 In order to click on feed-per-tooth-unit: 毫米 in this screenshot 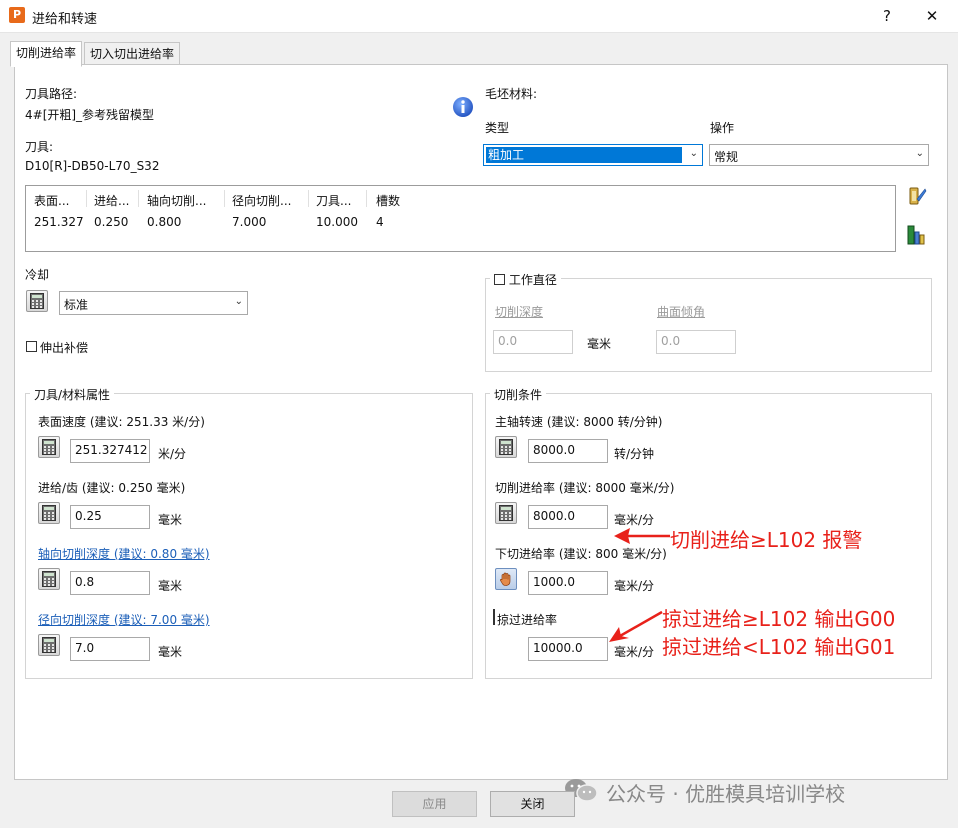, I will do `click(170, 520)`.